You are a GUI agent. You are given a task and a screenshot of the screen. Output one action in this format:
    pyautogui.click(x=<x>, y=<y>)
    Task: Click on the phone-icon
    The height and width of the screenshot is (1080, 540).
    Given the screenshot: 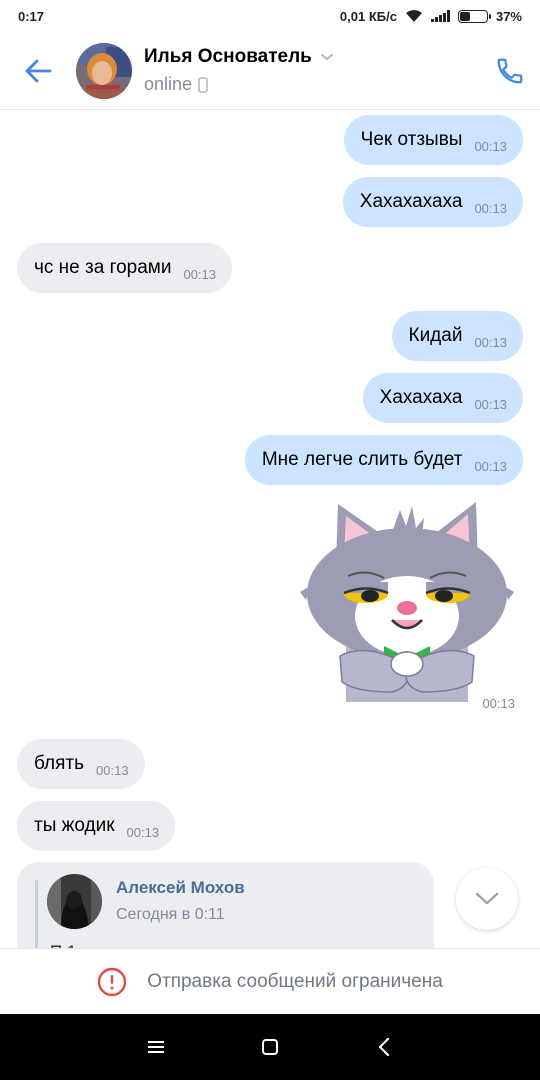 What is the action you would take?
    pyautogui.click(x=510, y=70)
    